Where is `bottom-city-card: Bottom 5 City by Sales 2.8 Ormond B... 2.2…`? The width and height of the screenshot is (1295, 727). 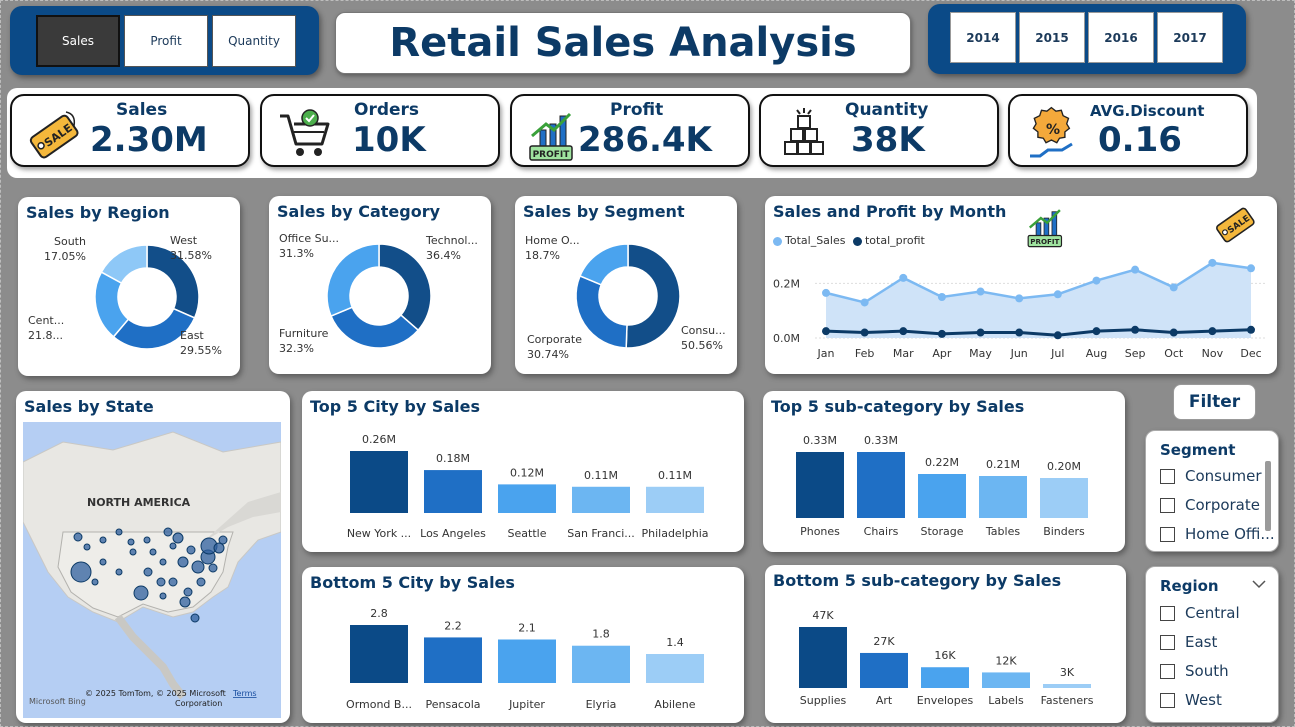 bottom-city-card: Bottom 5 City by Sales 2.8 Ormond B... 2.2… is located at coordinates (523, 645).